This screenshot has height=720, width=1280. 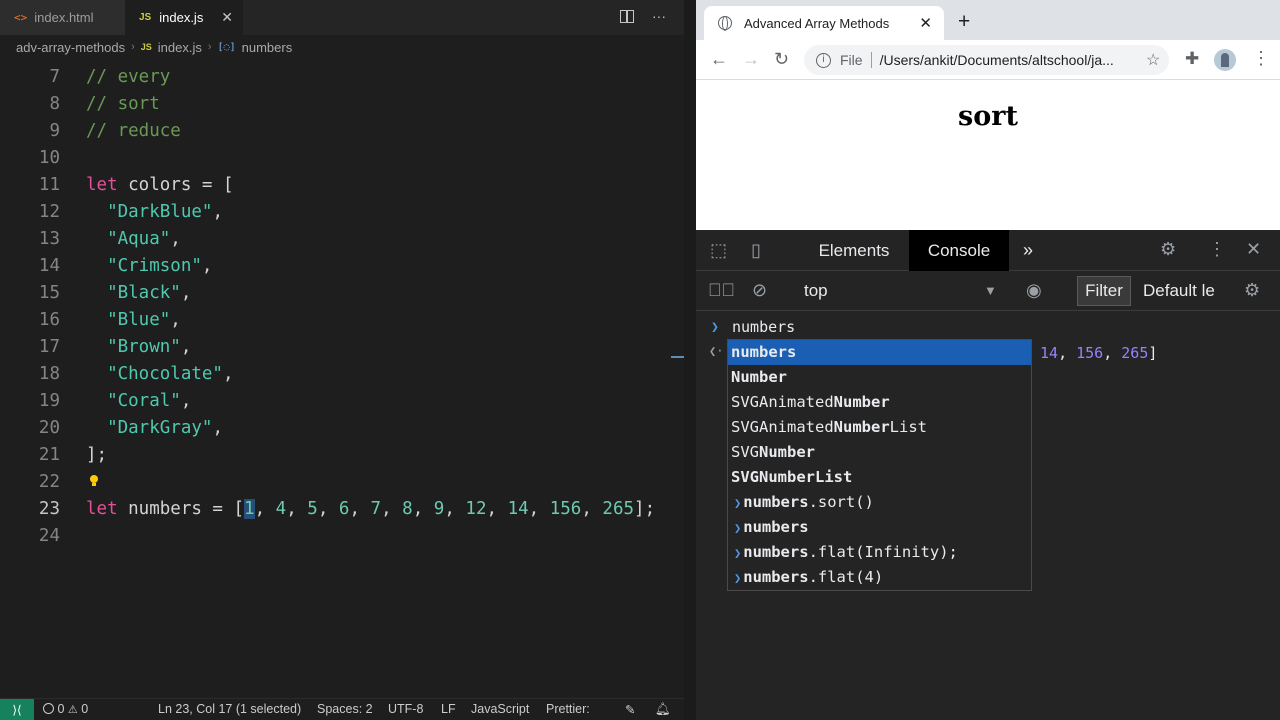 I want to click on string-literal: "Blue", so click(x=139, y=320).